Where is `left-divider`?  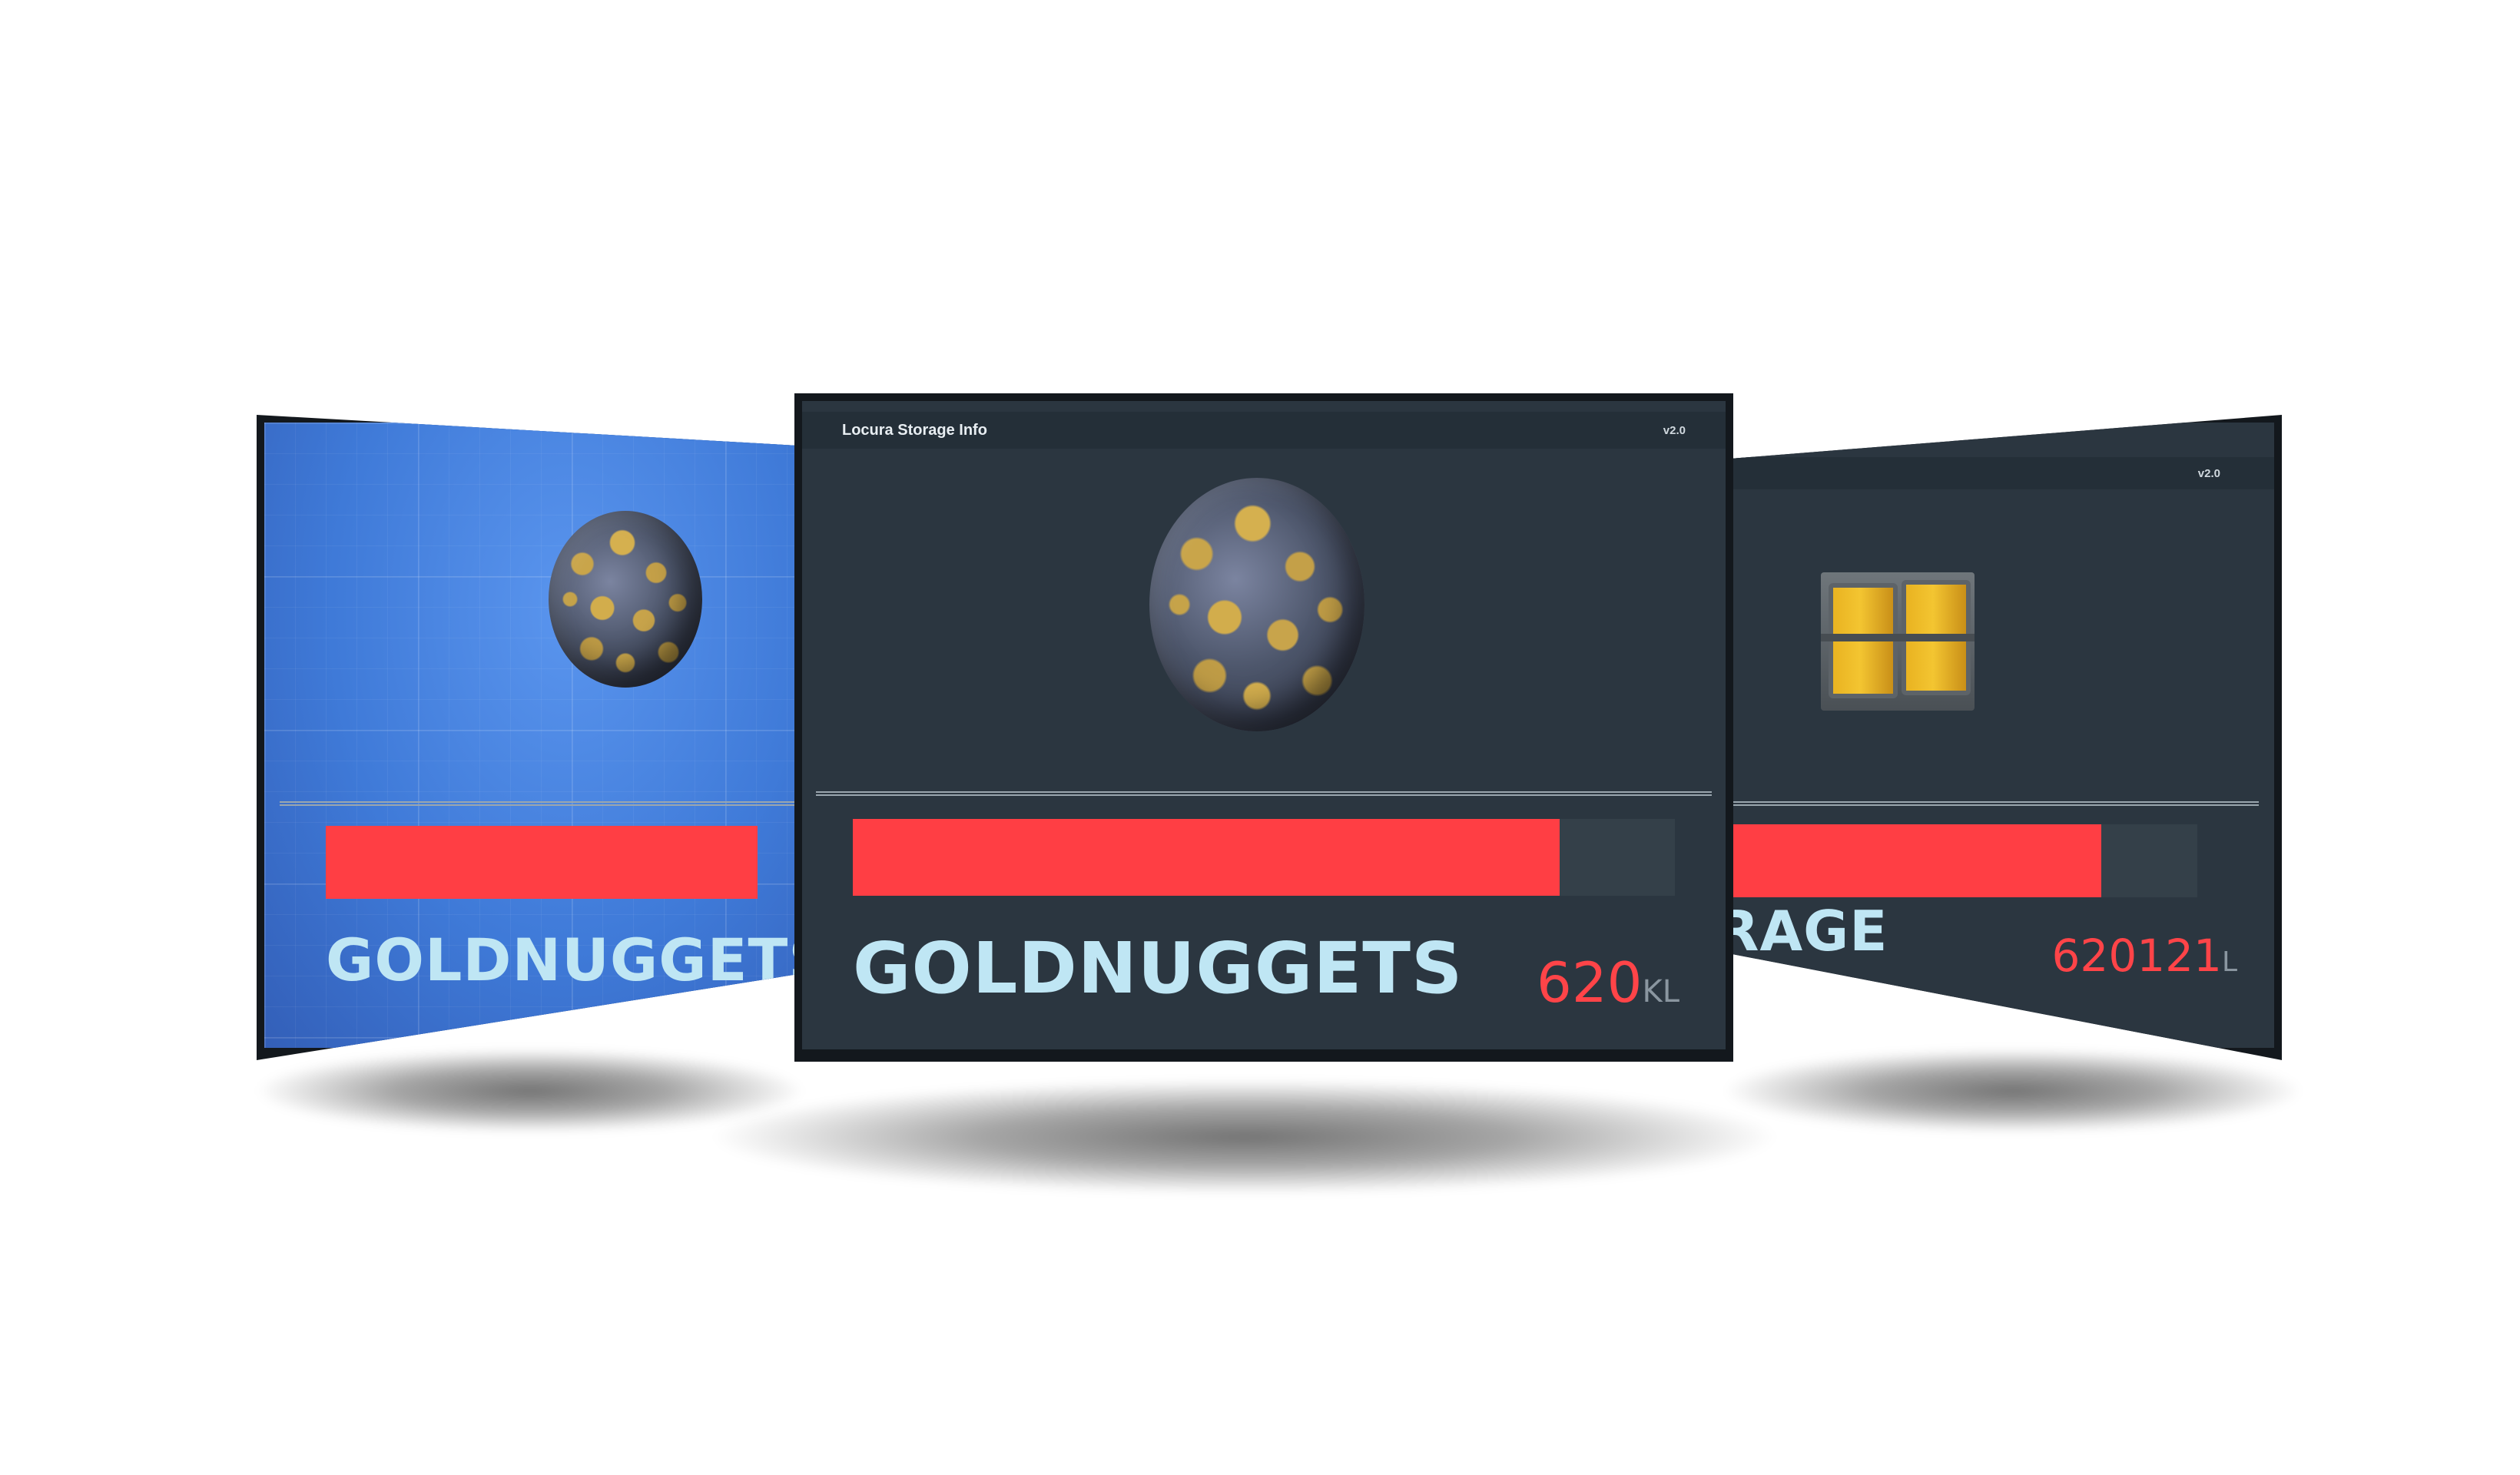 left-divider is located at coordinates (548, 803).